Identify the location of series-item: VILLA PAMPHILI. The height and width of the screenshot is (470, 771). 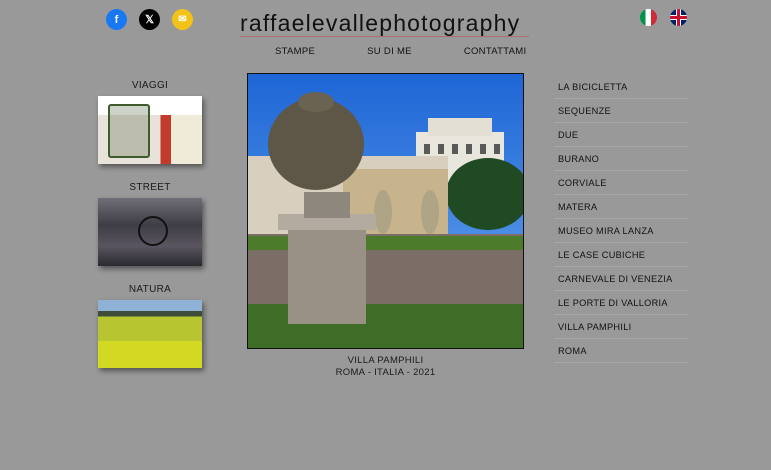
(621, 327).